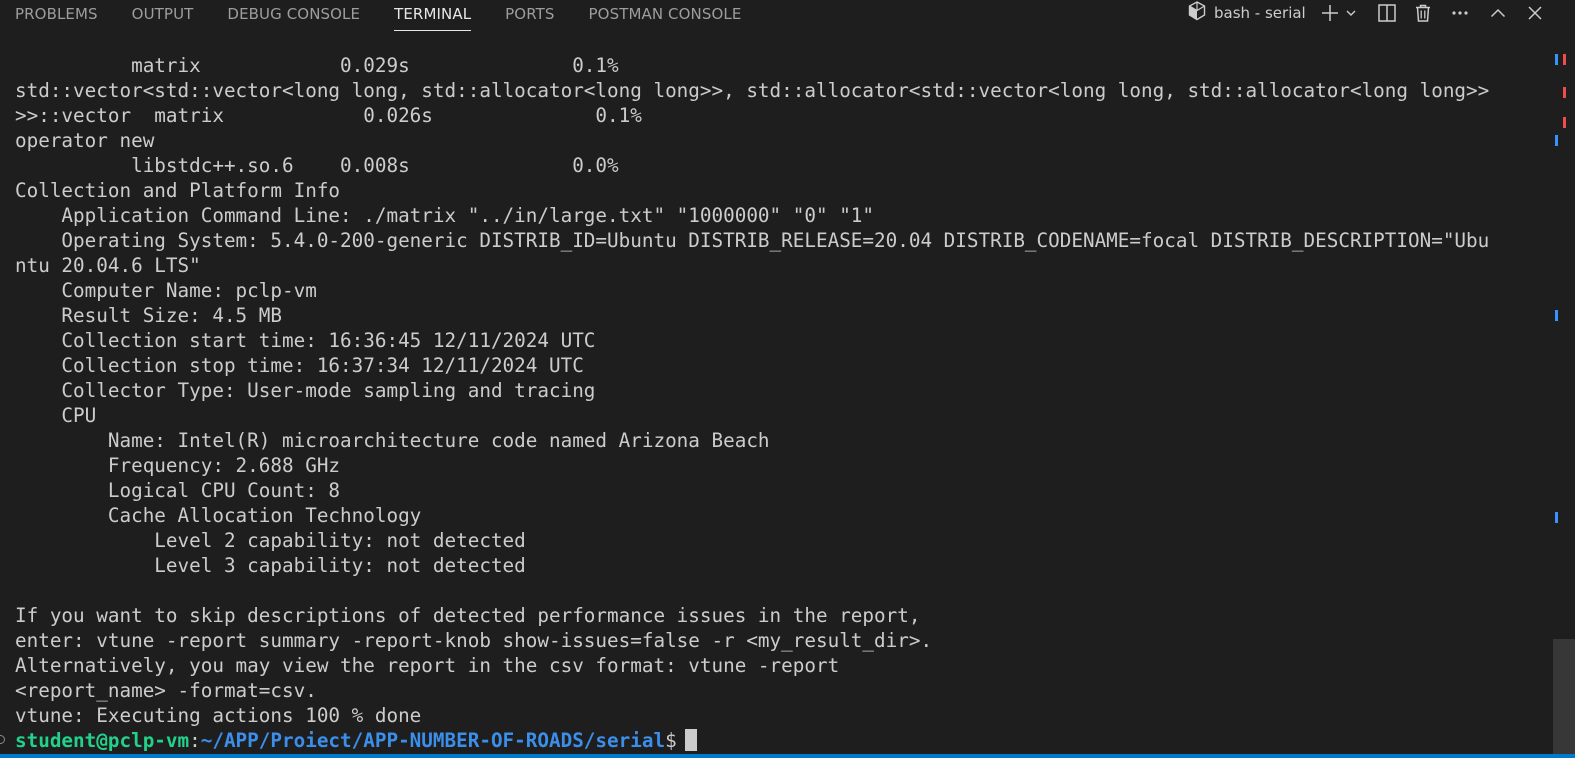 The width and height of the screenshot is (1575, 758). Describe the element at coordinates (163, 17) in the screenshot. I see `tab-output: OUTPUT` at that location.